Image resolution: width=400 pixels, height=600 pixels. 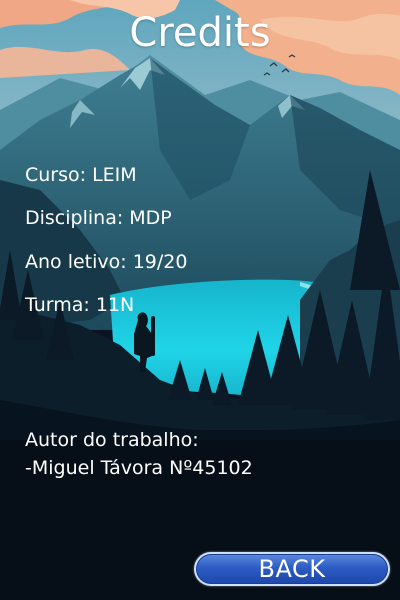 What do you see at coordinates (112, 440) in the screenshot?
I see `author-heading: Autor do trabalho:` at bounding box center [112, 440].